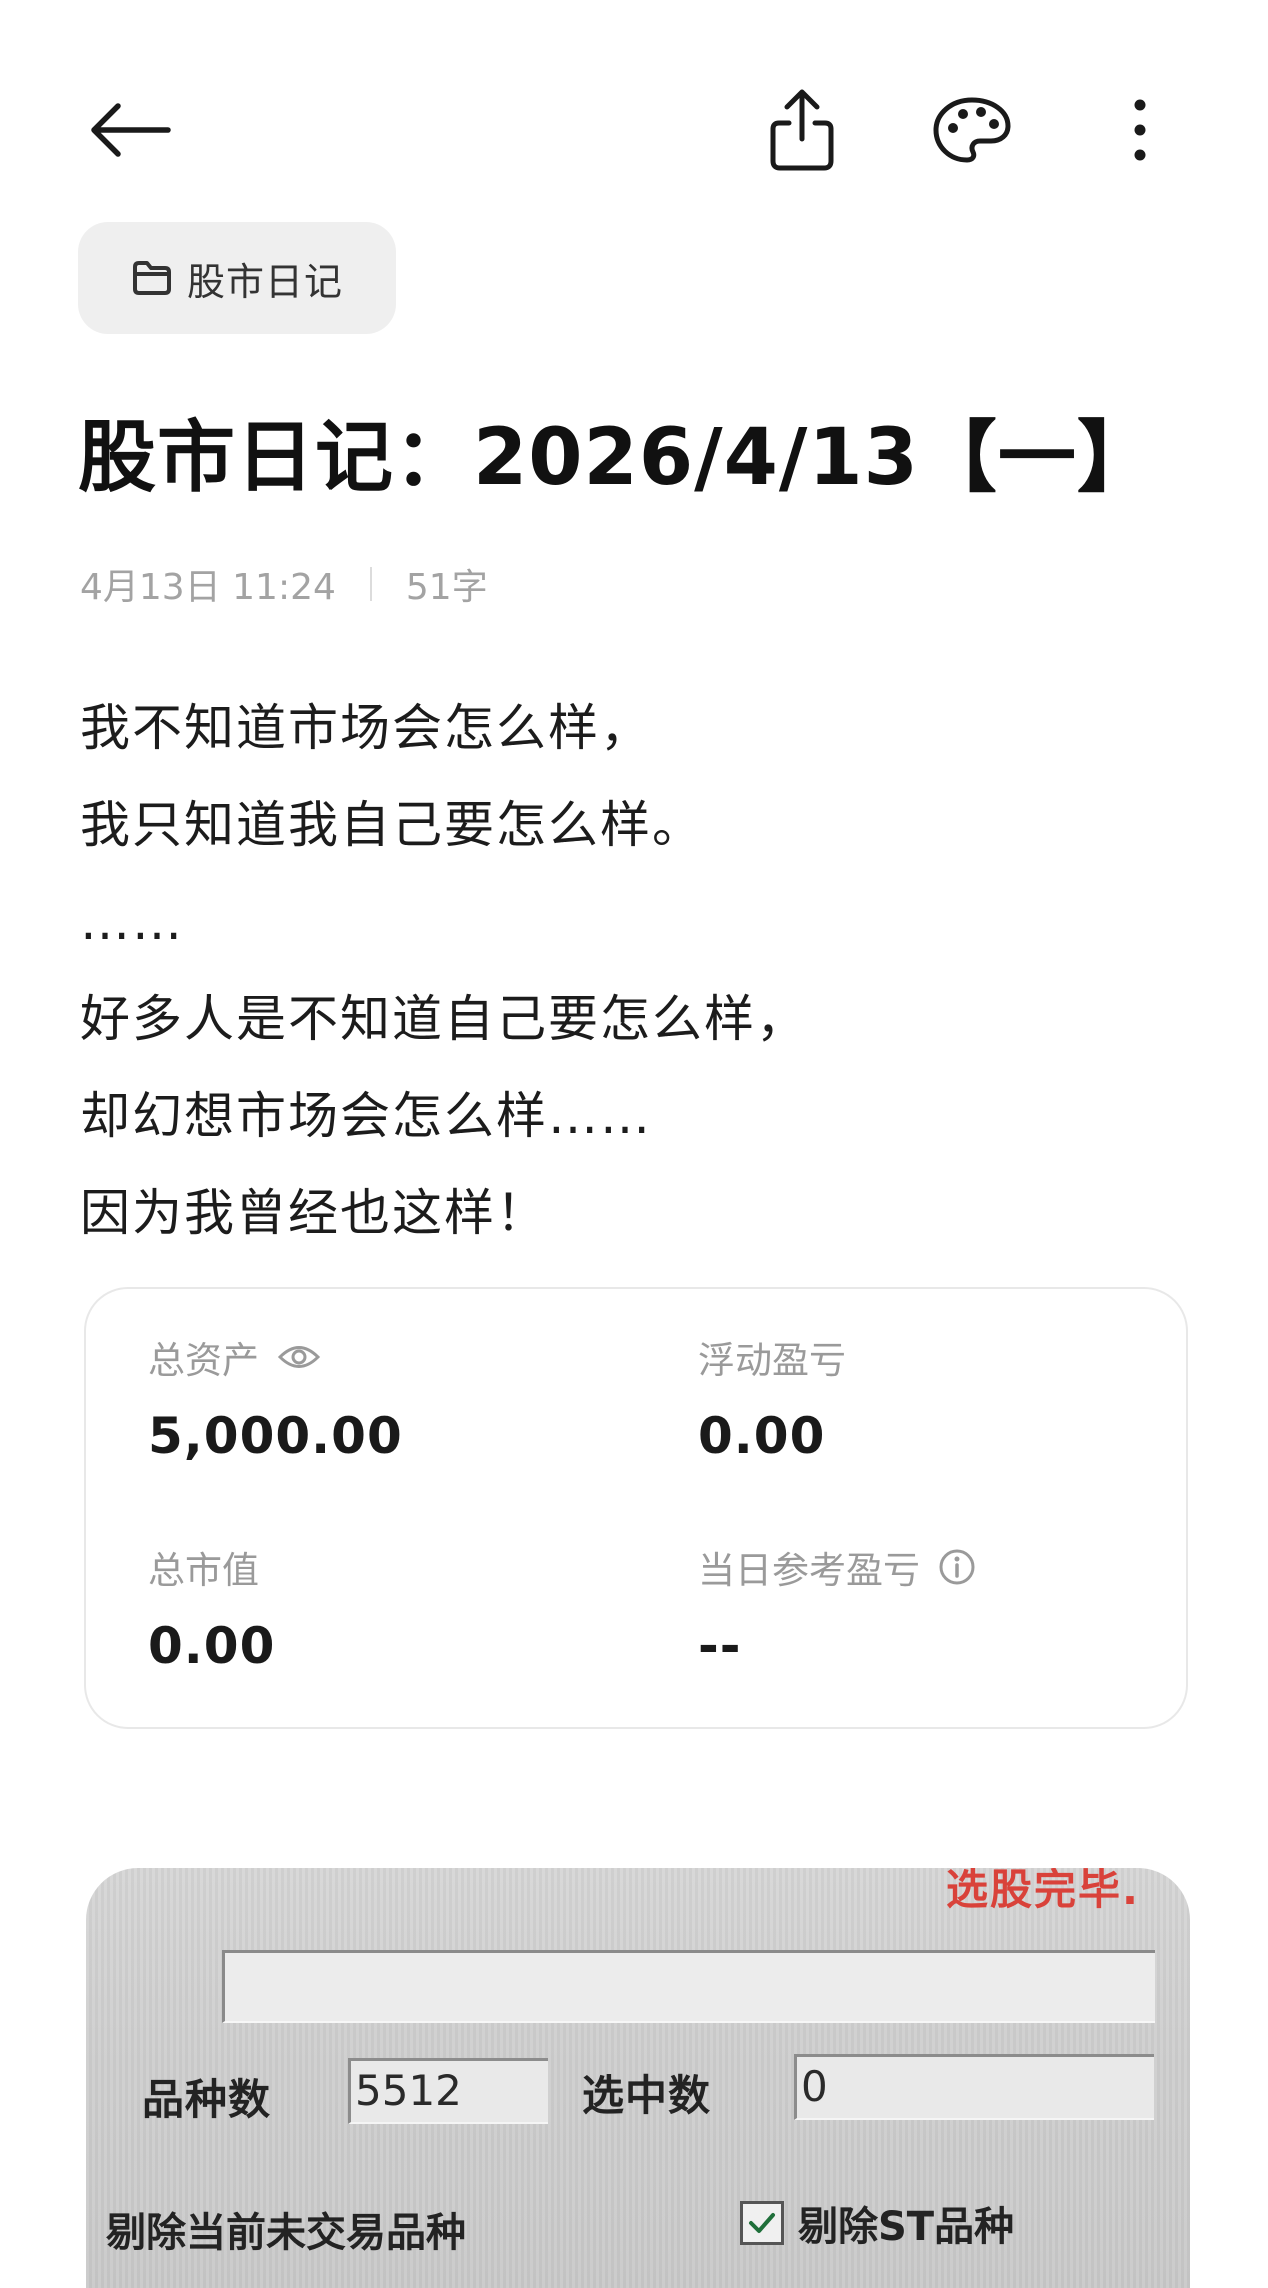  Describe the element at coordinates (203, 1360) in the screenshot. I see `total-assets-label: 总资产` at that location.